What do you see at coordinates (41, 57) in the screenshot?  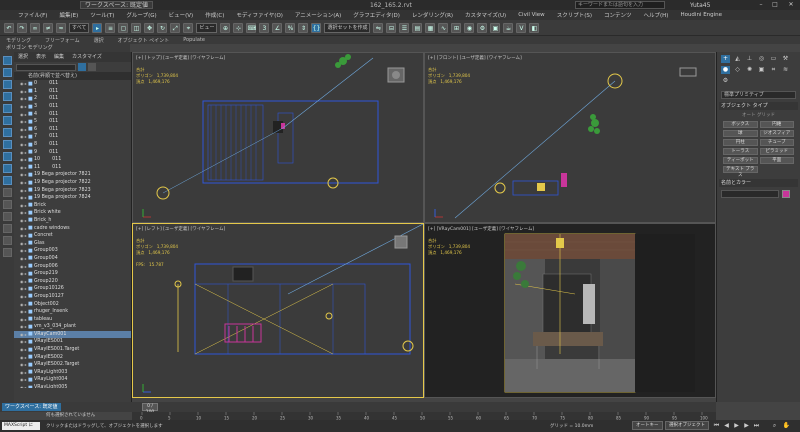 I see `explorer-tab-display: 表示` at bounding box center [41, 57].